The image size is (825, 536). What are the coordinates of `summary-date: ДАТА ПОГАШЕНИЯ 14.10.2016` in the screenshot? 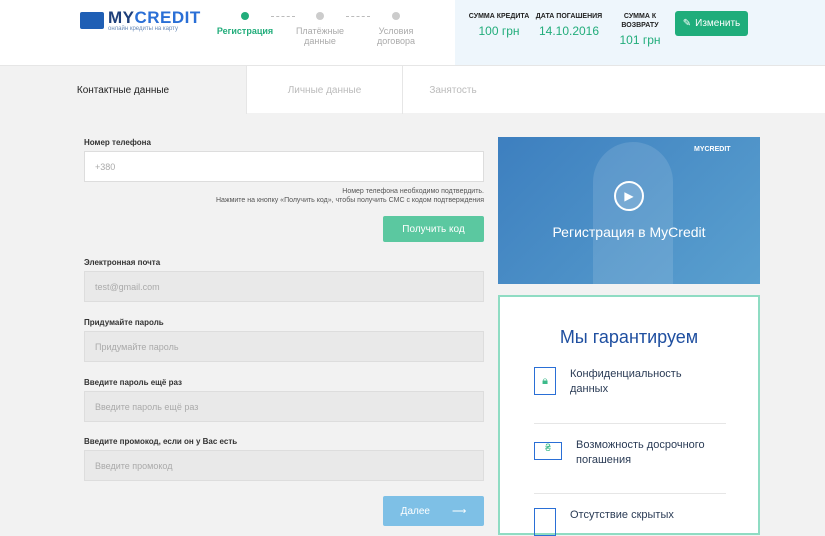 It's located at (569, 25).